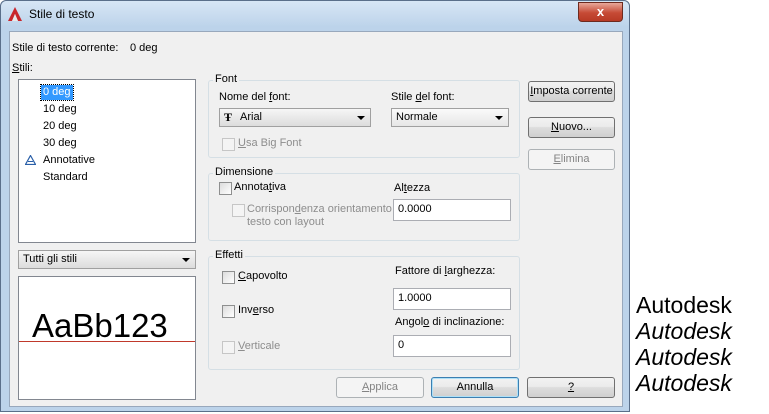 This screenshot has height=414, width=769. I want to click on list-item: 20 deg, so click(60, 126).